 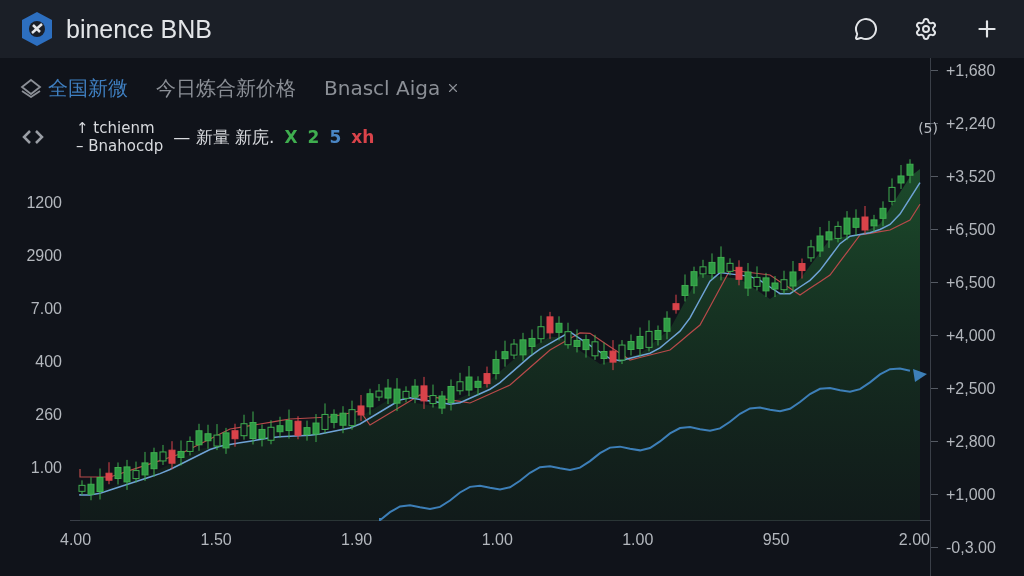 I want to click on legend-label: ↑ tchienm, so click(x=116, y=128).